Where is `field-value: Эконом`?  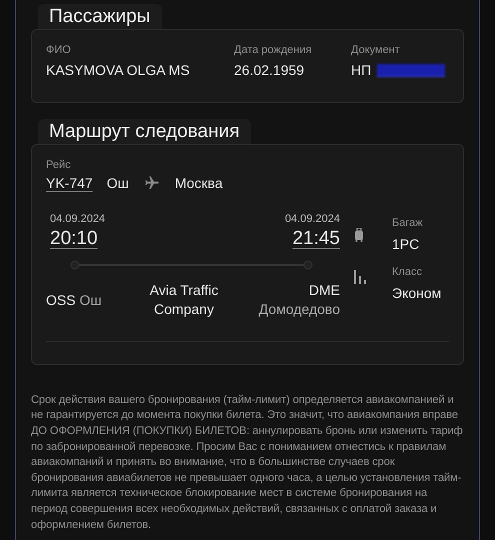
field-value: Эконом is located at coordinates (417, 293).